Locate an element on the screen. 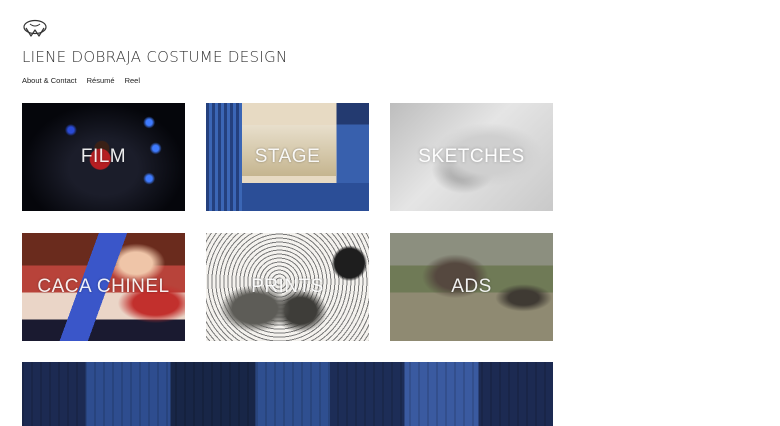 The width and height of the screenshot is (780, 426). nav-about-contact: About & Contact is located at coordinates (49, 80).